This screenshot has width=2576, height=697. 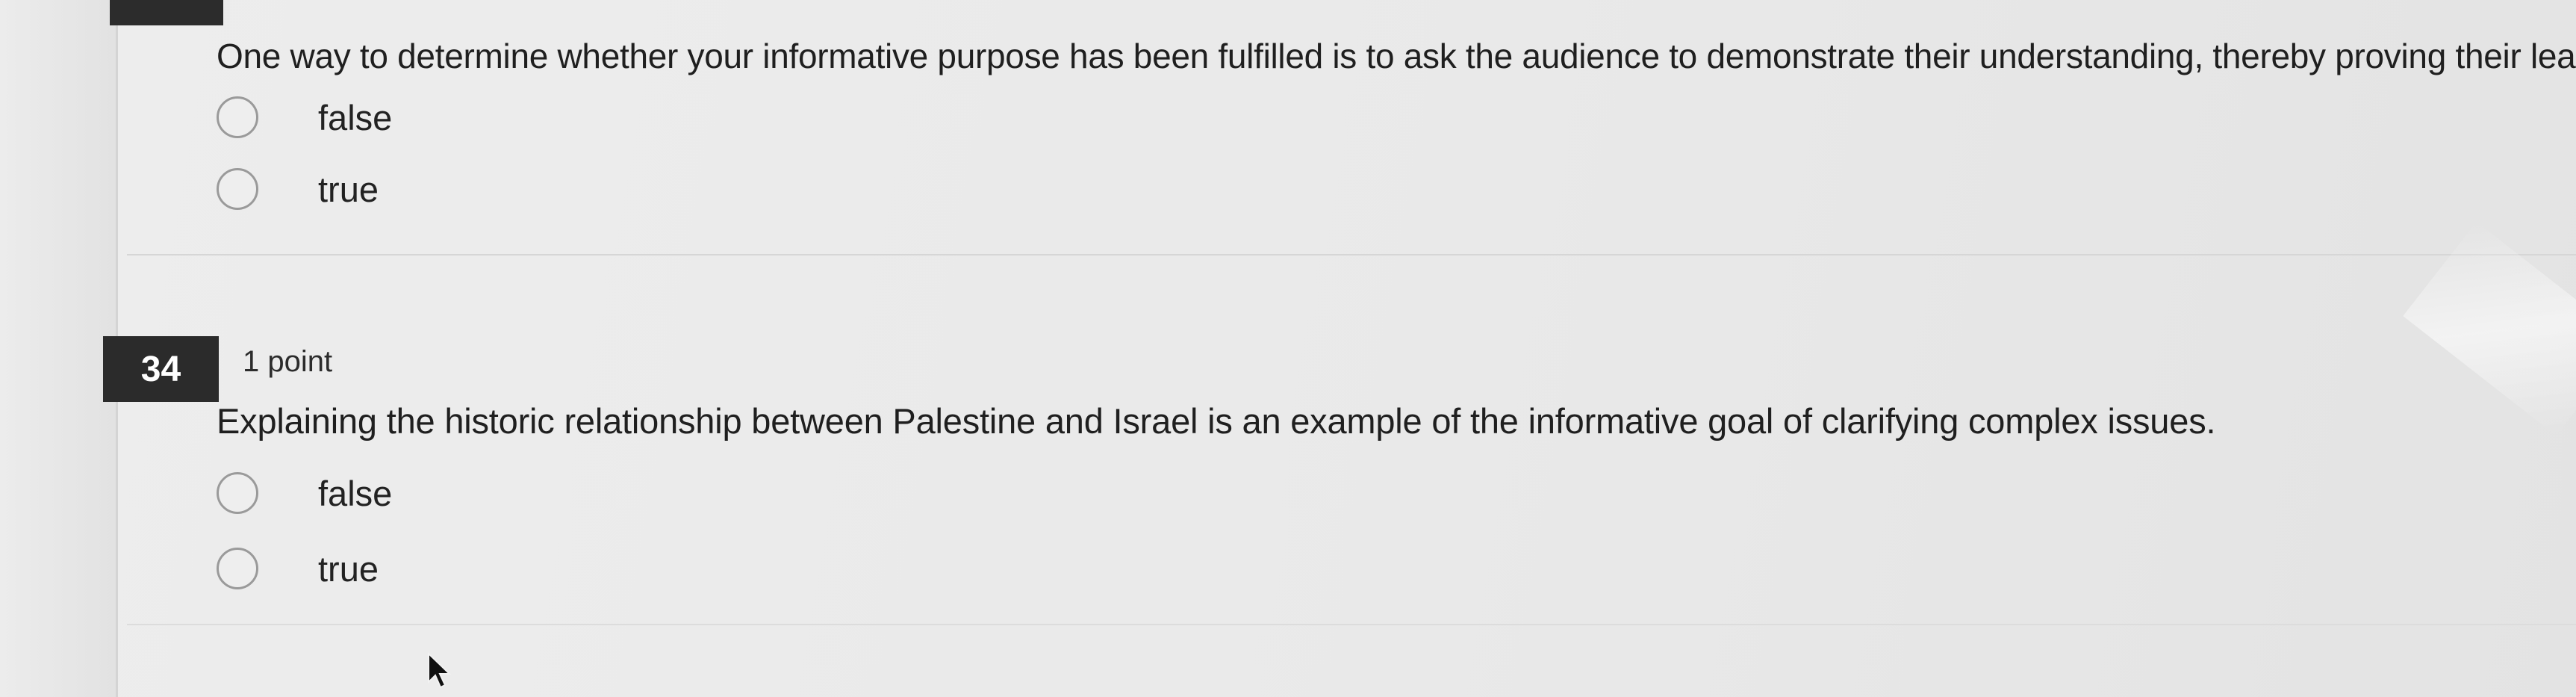 I want to click on previous-question-points, so click(x=309, y=4).